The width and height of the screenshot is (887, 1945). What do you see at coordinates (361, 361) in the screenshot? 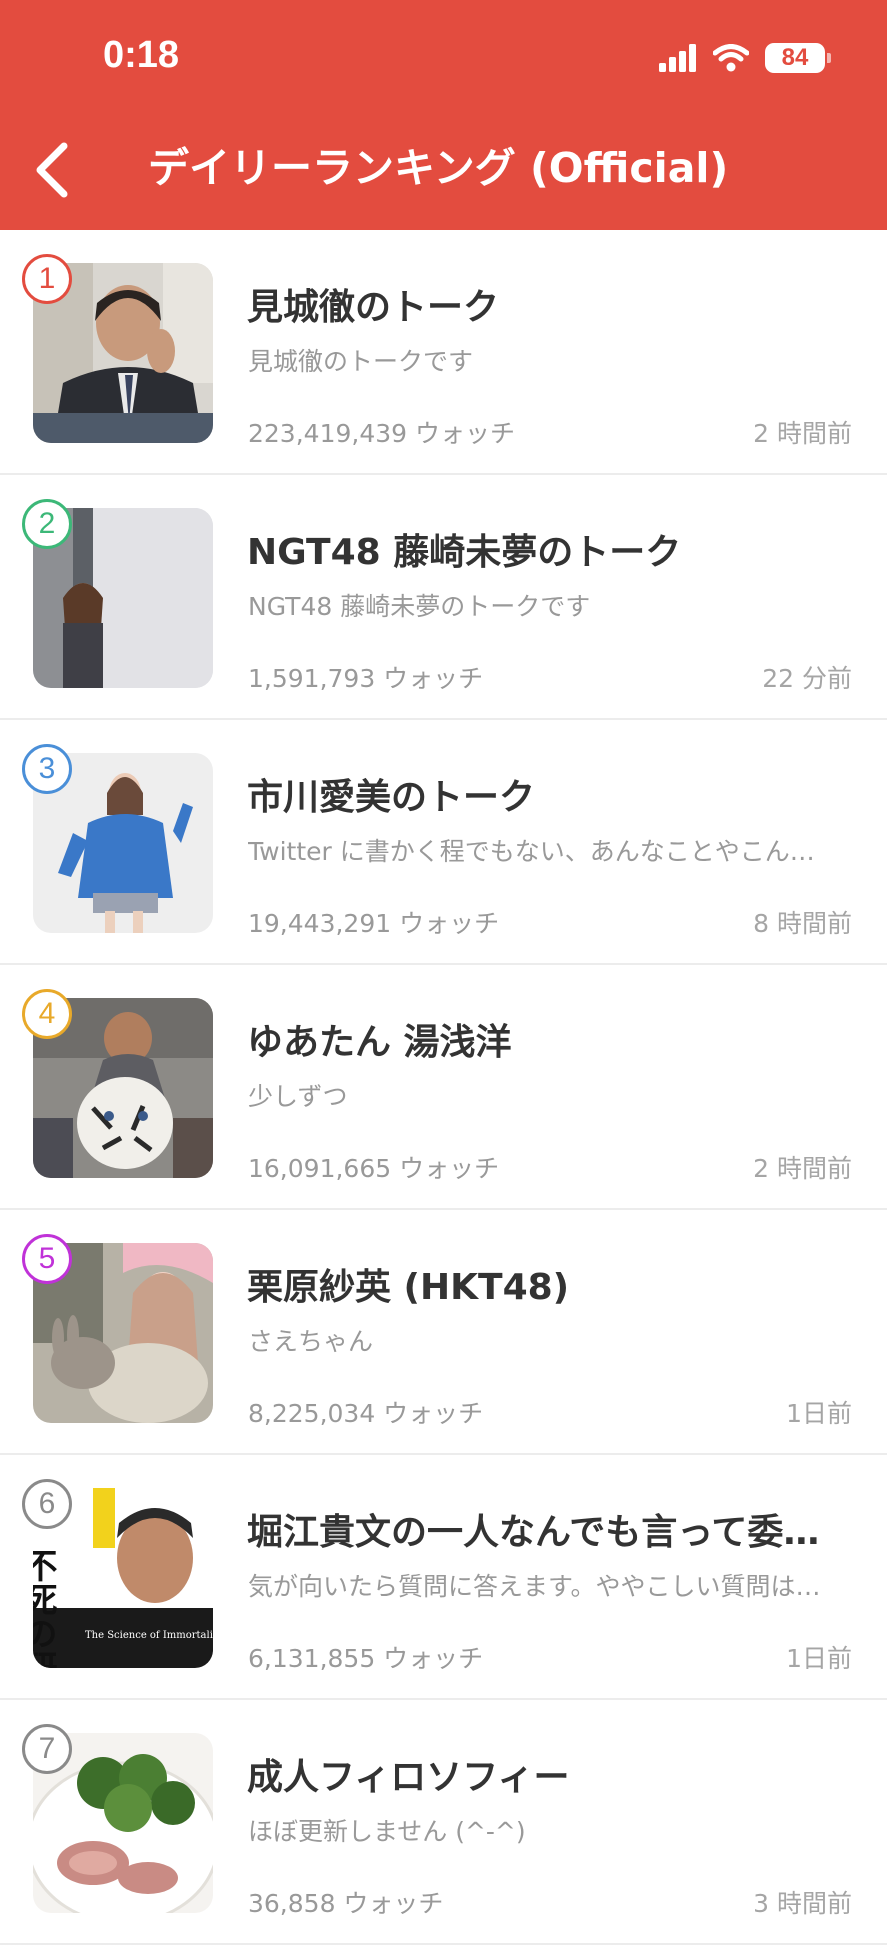
I see `talk-description: 見城徹のトークです` at bounding box center [361, 361].